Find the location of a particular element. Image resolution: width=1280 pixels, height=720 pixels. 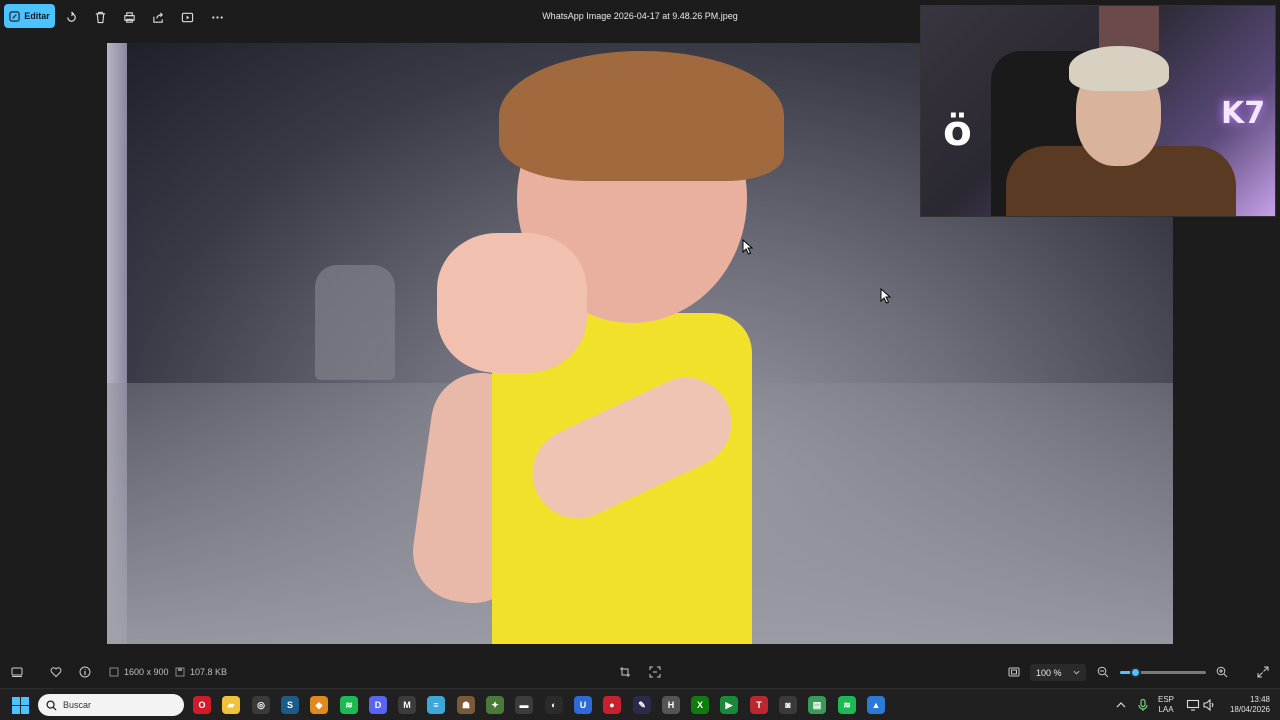

zoom-dropdown: 100 % is located at coordinates (1058, 672).